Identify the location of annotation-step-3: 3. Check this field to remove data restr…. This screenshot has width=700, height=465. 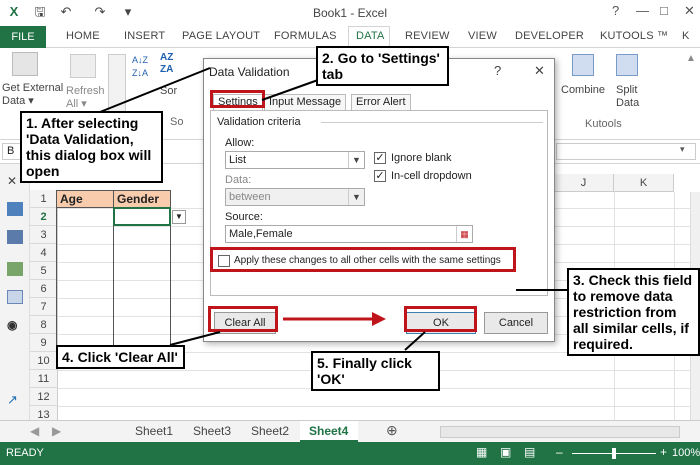
(633, 312).